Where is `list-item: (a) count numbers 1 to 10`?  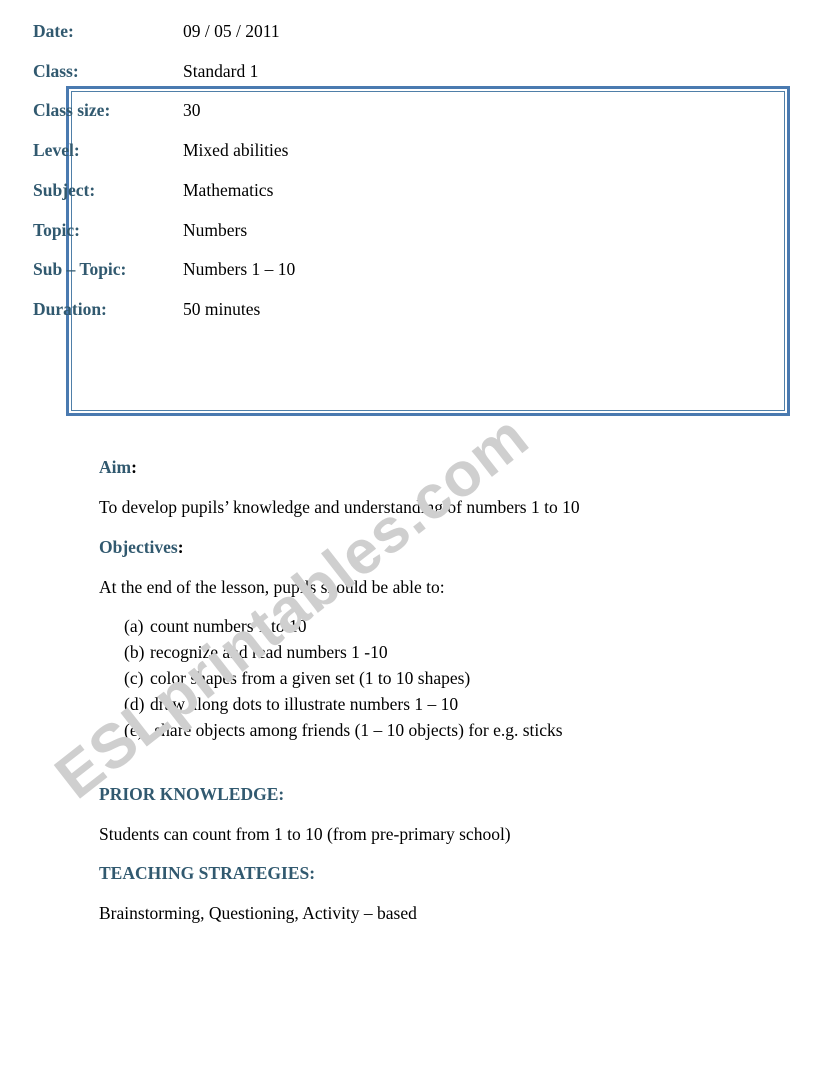
list-item: (a) count numbers 1 to 10 is located at coordinates (215, 626).